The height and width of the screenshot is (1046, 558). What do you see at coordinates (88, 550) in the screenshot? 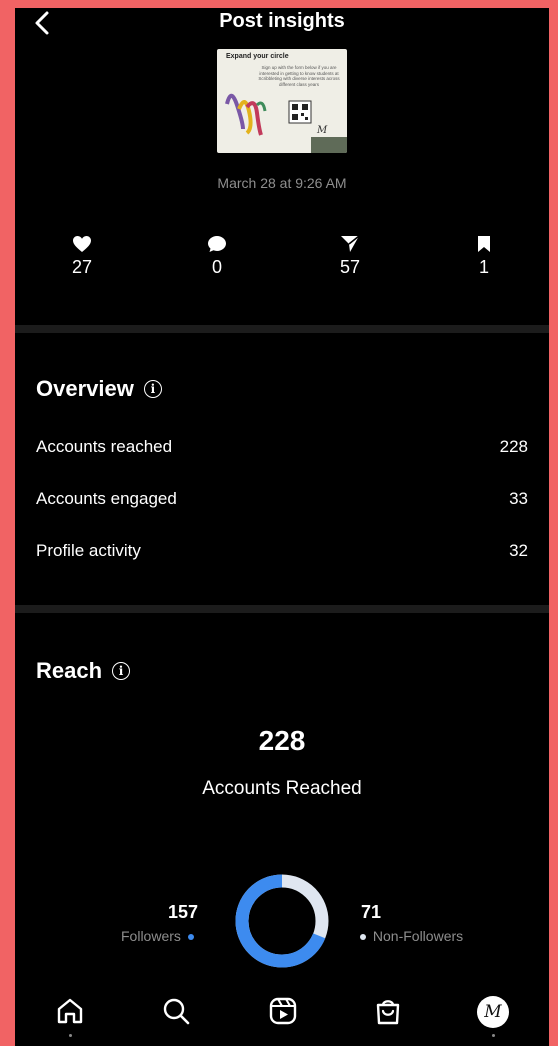
I see `row-label: Profile activity` at bounding box center [88, 550].